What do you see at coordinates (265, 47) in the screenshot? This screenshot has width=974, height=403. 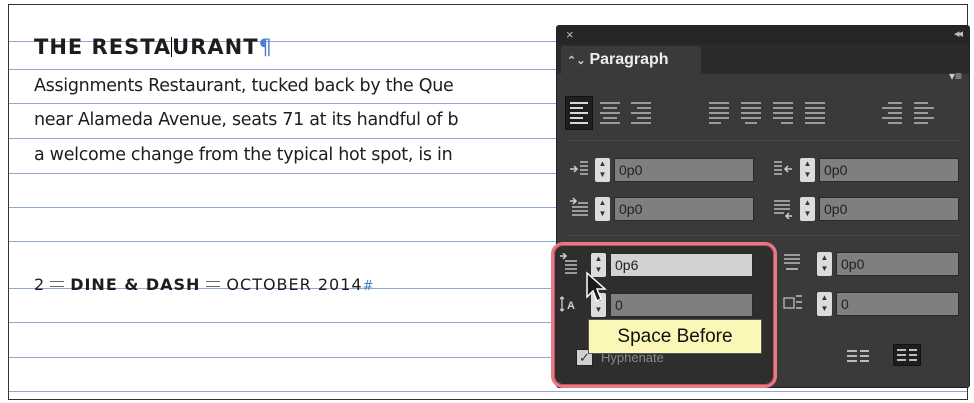 I see `pilcrow-mark: ¶` at bounding box center [265, 47].